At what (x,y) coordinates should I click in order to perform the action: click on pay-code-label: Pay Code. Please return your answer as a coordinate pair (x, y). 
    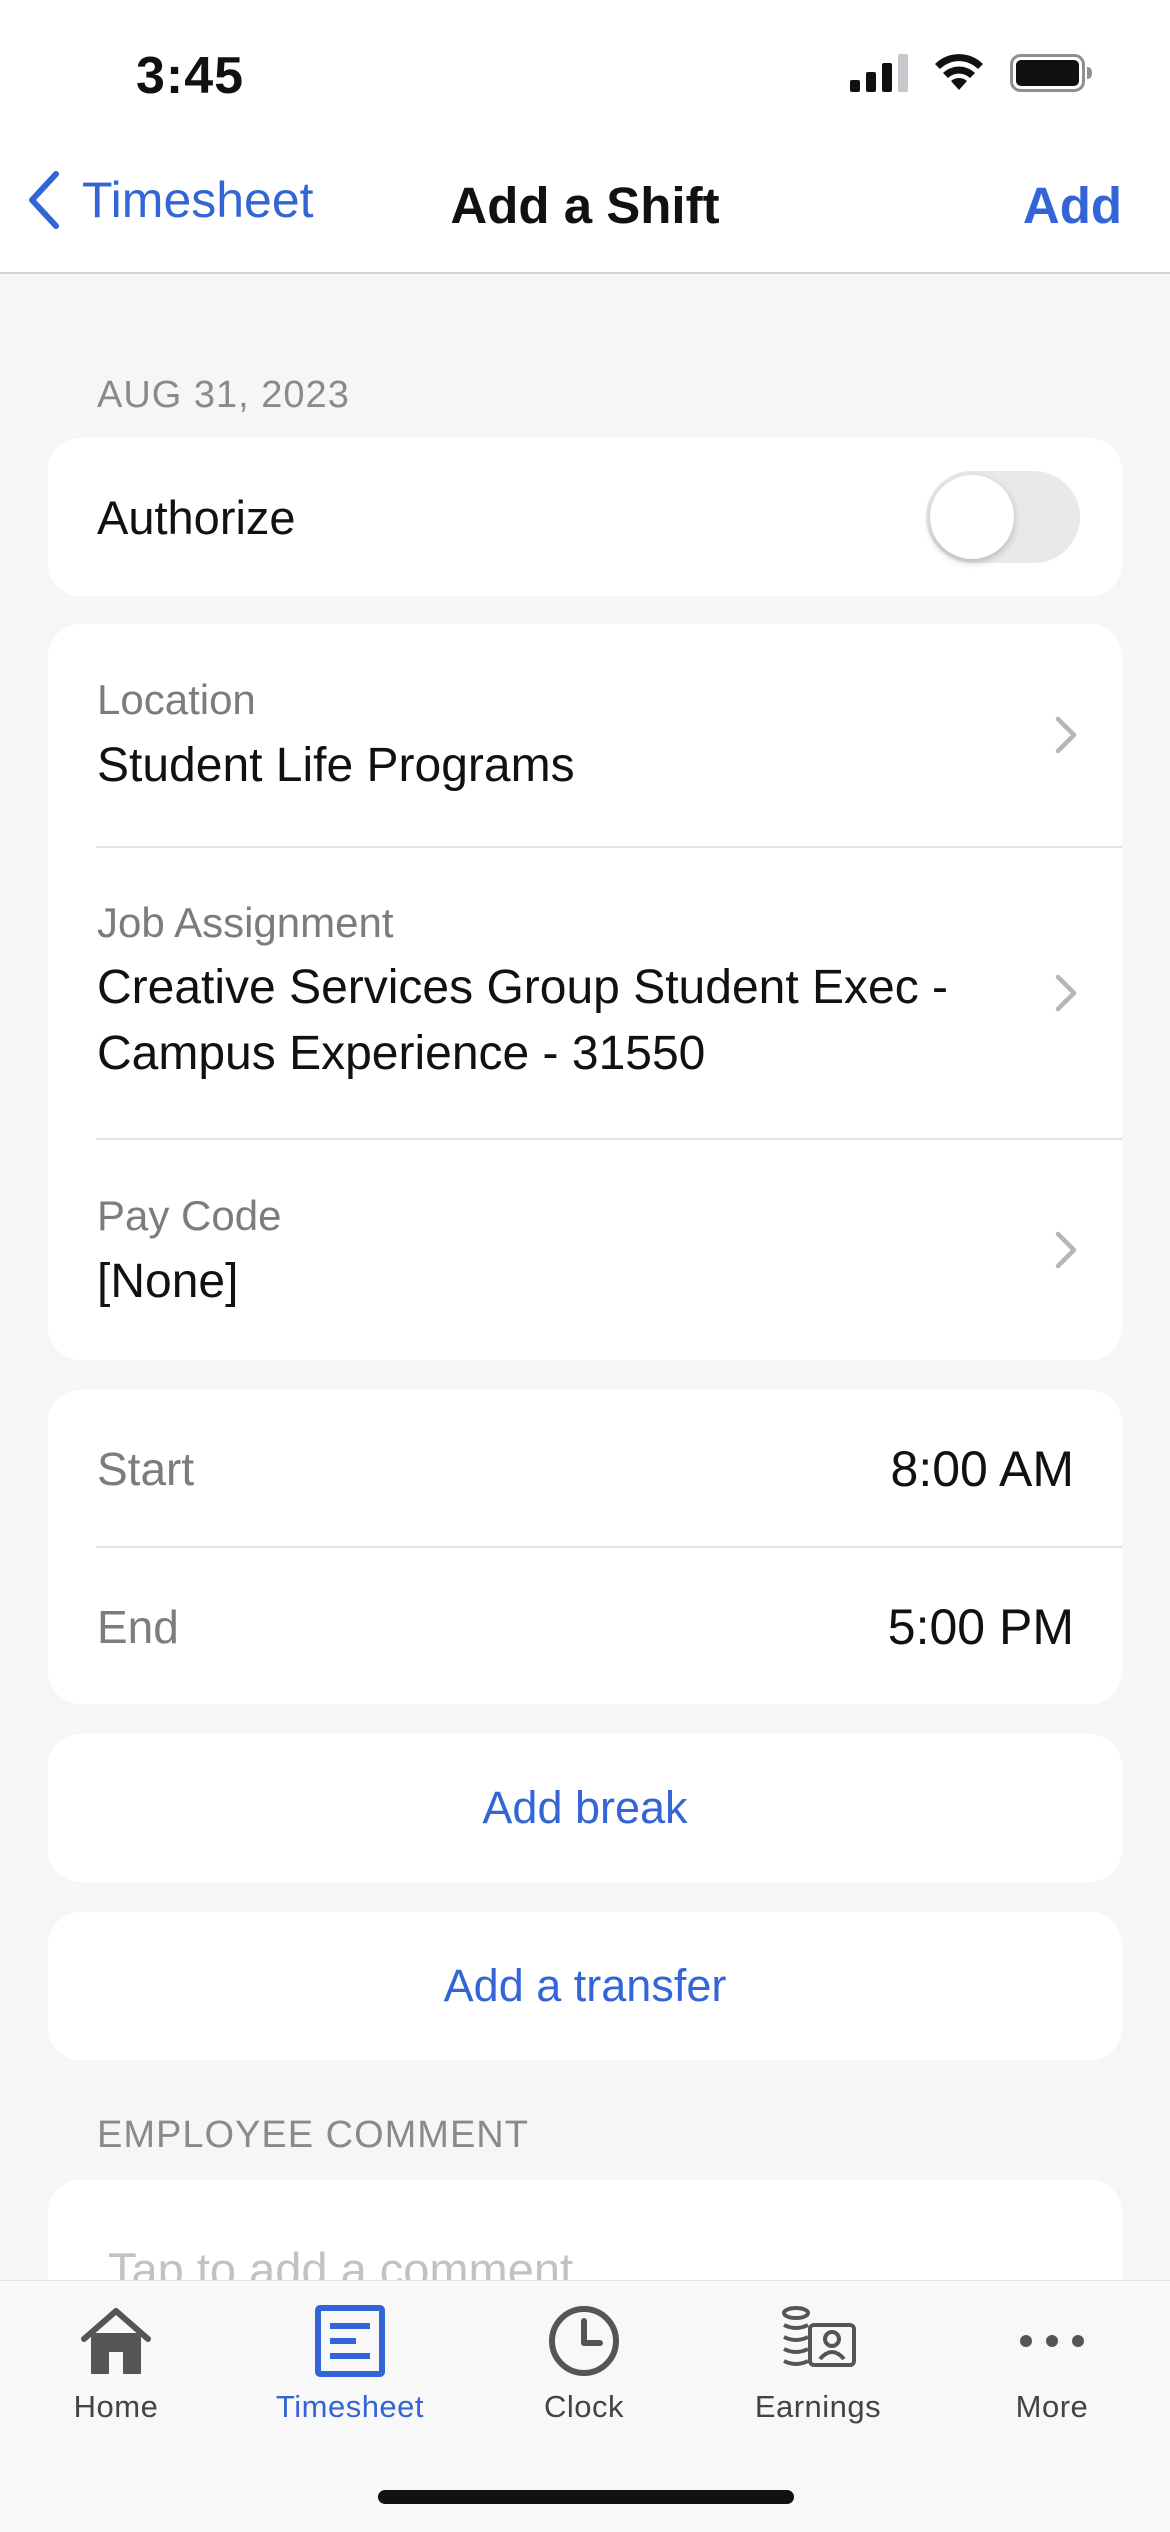
    Looking at the image, I should click on (189, 1215).